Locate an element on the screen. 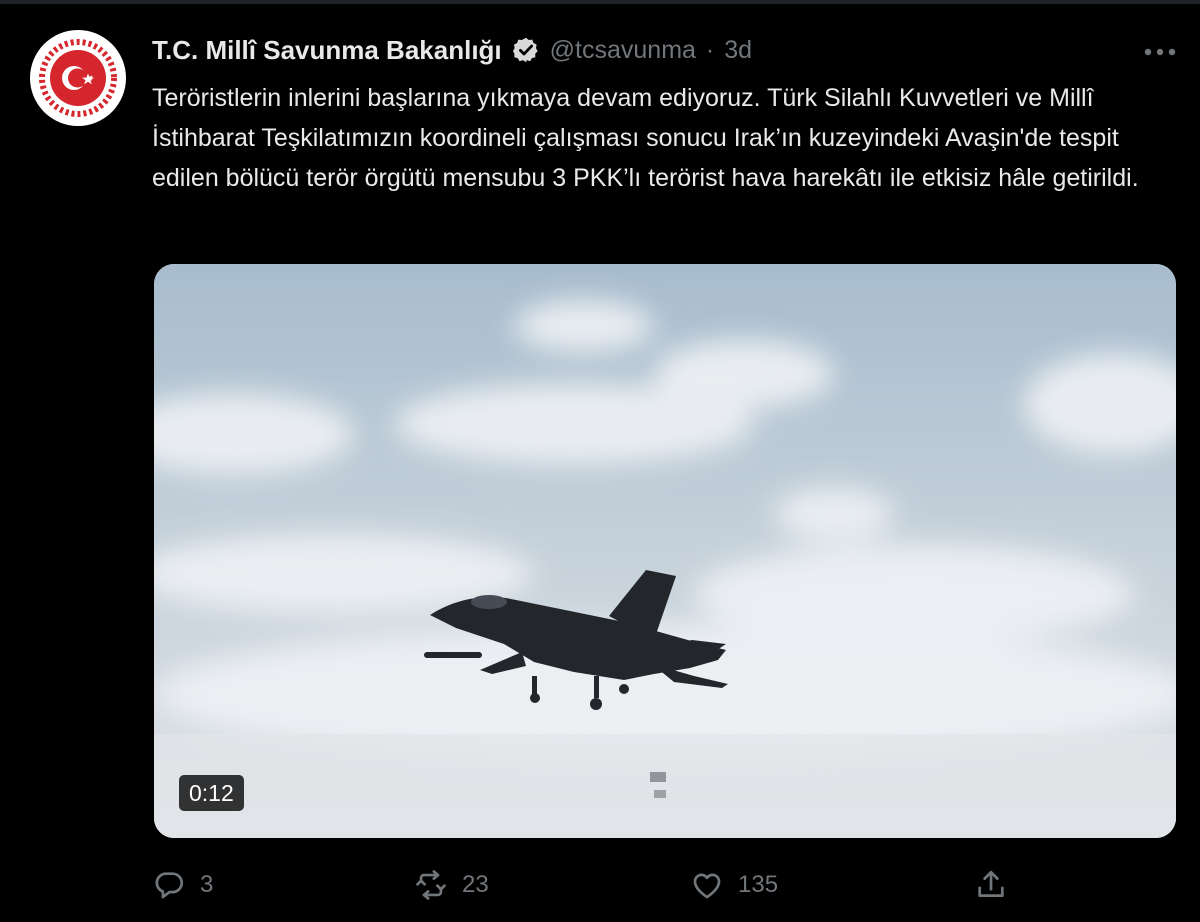 Image resolution: width=1200 pixels, height=922 pixels. retweet-button: 23 is located at coordinates (451, 885).